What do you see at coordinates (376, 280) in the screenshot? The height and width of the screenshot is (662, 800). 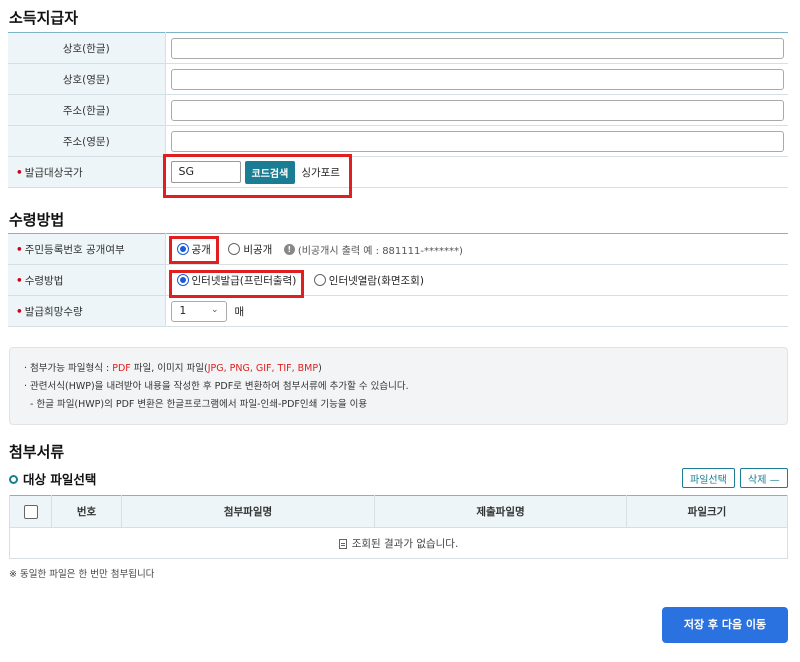 I see `radio-internet-view-label: 인터넷열람(화면조회)` at bounding box center [376, 280].